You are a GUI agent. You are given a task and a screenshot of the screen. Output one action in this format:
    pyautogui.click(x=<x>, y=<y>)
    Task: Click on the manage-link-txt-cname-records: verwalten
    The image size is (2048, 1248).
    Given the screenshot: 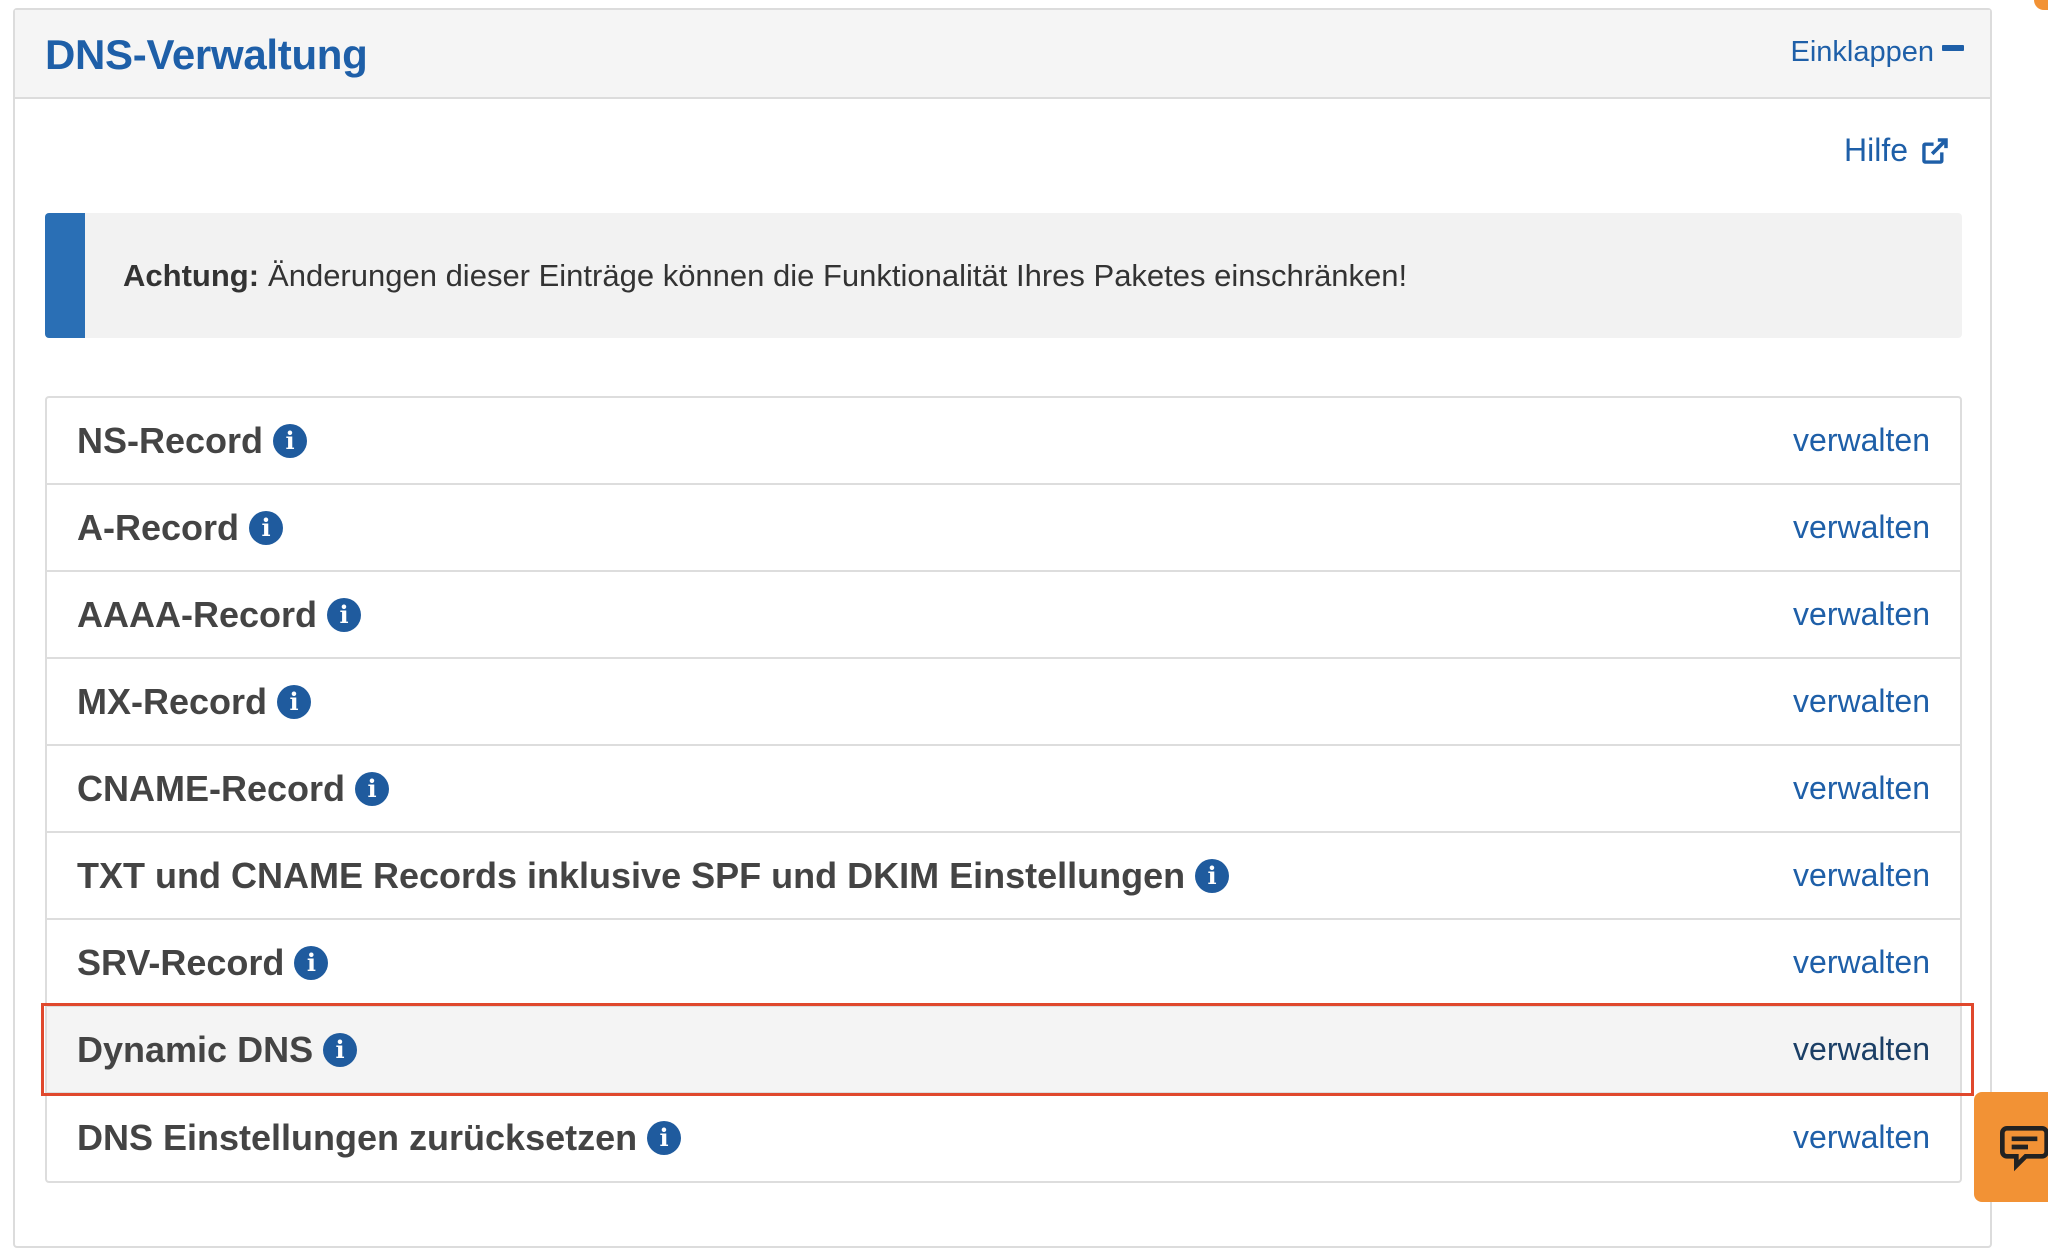 What is the action you would take?
    pyautogui.click(x=1861, y=875)
    